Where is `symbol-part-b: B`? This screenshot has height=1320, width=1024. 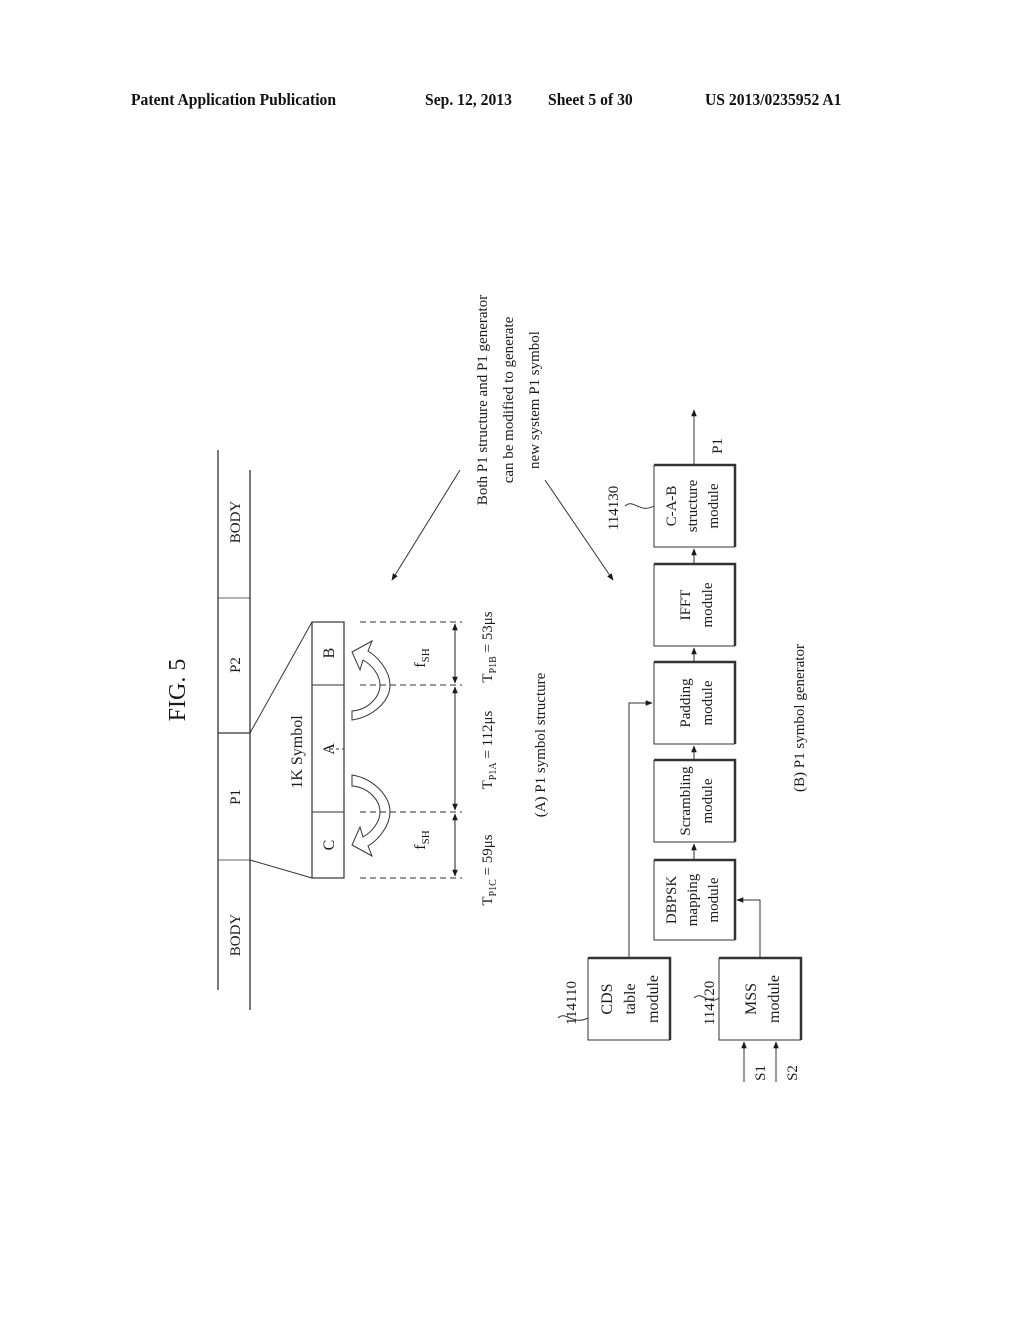 symbol-part-b: B is located at coordinates (329, 653).